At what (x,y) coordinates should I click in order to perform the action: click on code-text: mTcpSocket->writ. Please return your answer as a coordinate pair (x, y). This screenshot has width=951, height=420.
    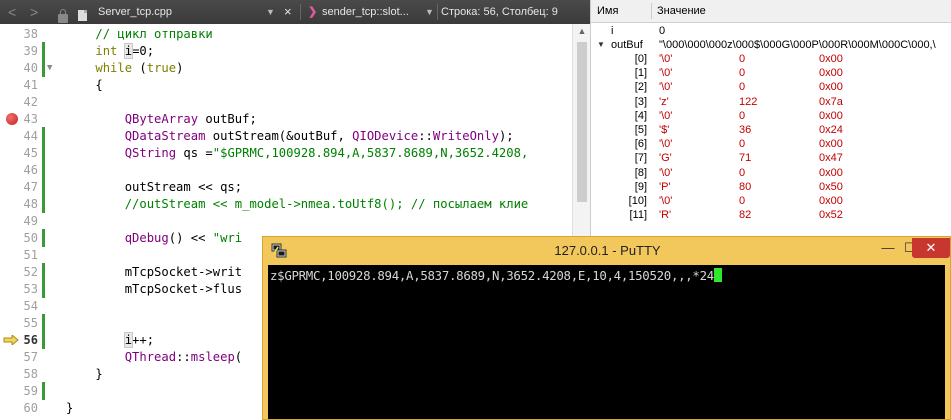
    Looking at the image, I should click on (154, 272).